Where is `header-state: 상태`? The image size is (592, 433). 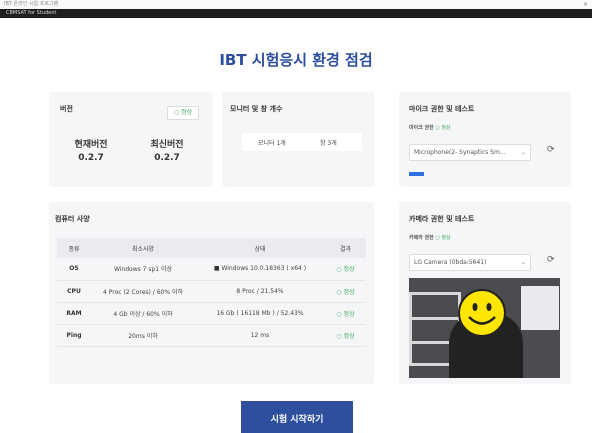 header-state: 상태 is located at coordinates (260, 248).